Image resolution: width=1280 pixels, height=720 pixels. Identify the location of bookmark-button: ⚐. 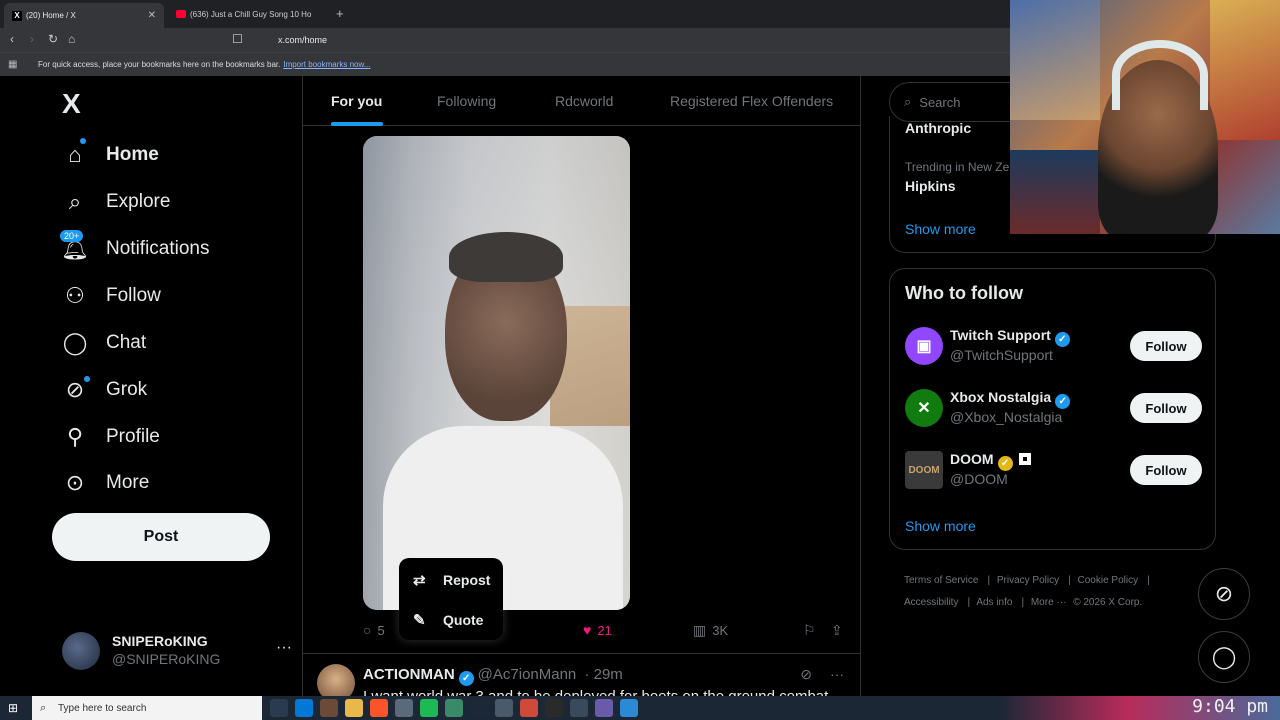
(812, 630).